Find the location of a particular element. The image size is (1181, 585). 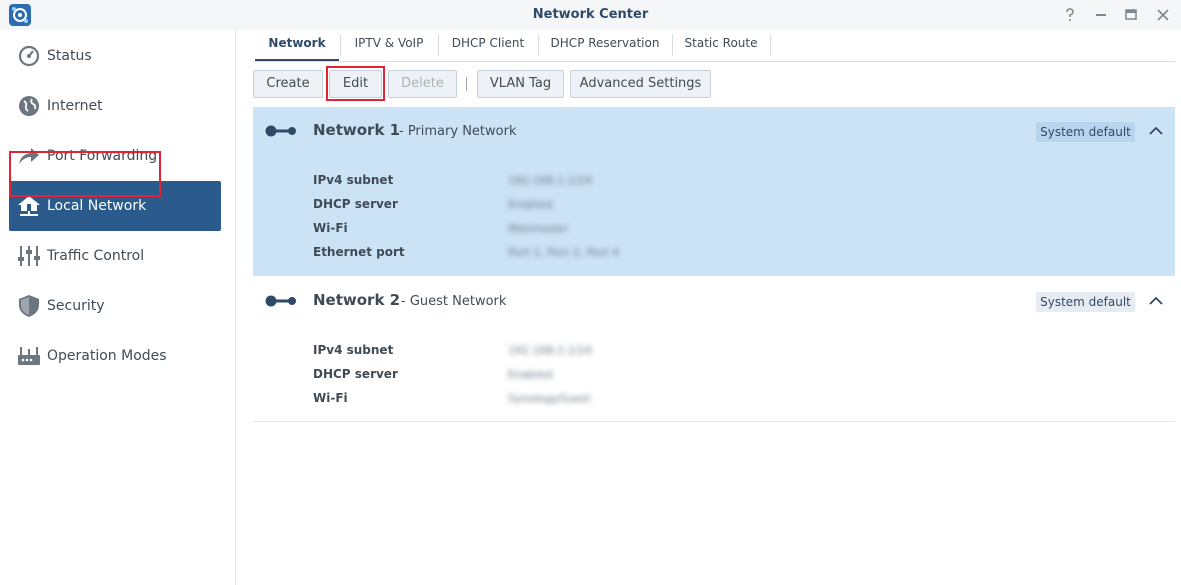

tab-network: Network is located at coordinates (297, 45).